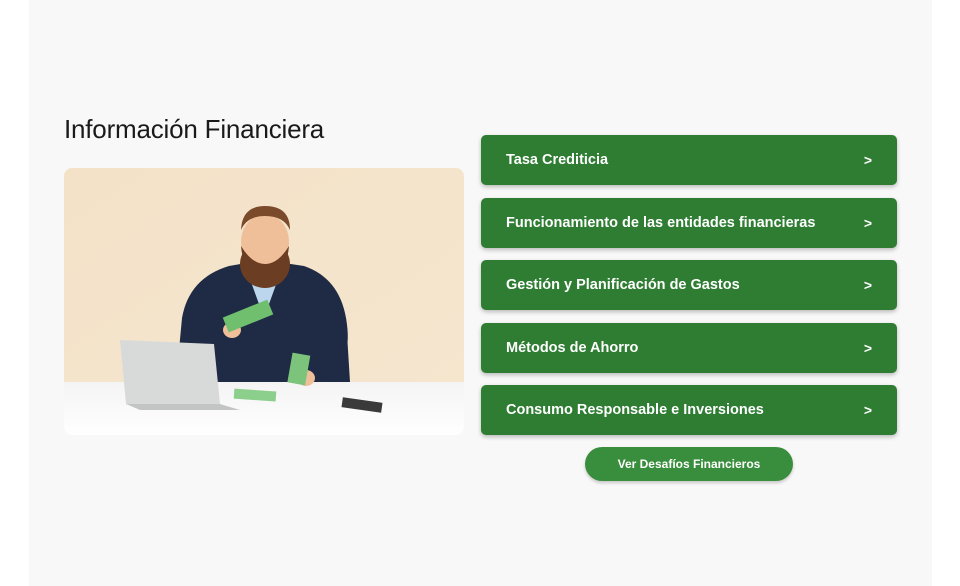 The height and width of the screenshot is (586, 960). What do you see at coordinates (557, 160) in the screenshot?
I see `menu-item-label: Tasa Crediticia` at bounding box center [557, 160].